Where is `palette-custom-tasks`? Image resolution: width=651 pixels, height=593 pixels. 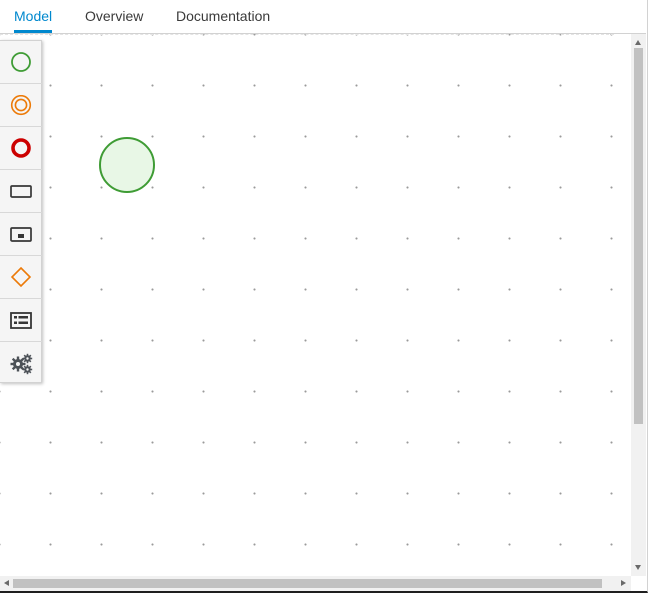
palette-custom-tasks is located at coordinates (21, 363).